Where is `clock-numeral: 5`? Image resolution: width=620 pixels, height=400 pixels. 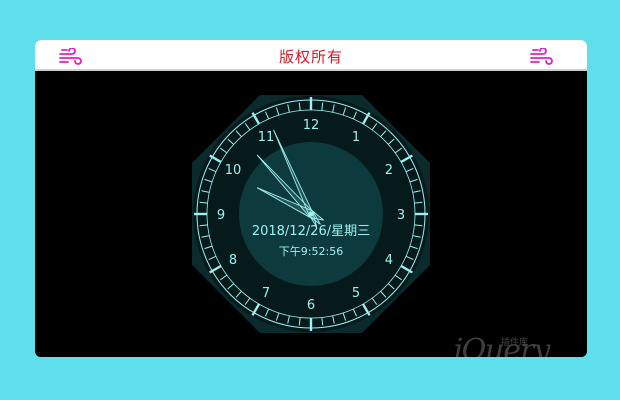
clock-numeral: 5 is located at coordinates (356, 293).